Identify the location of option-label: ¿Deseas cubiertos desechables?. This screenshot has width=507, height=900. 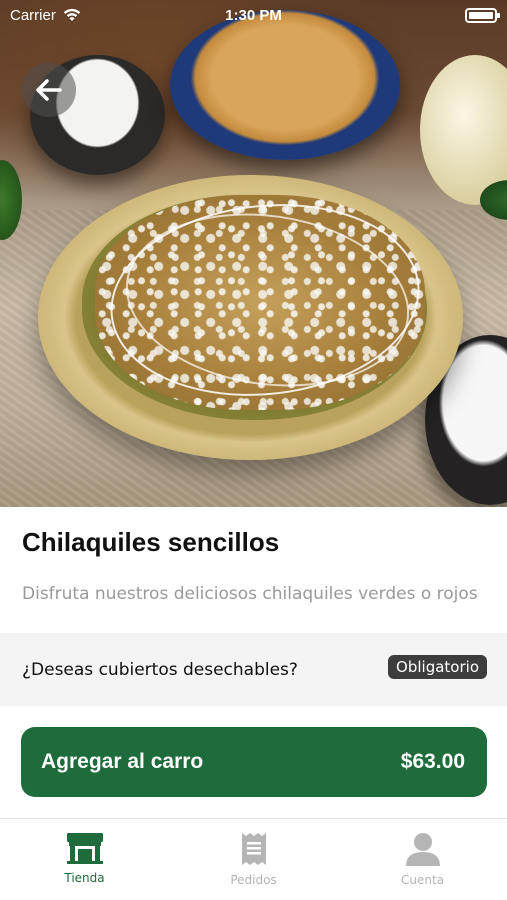
(160, 669).